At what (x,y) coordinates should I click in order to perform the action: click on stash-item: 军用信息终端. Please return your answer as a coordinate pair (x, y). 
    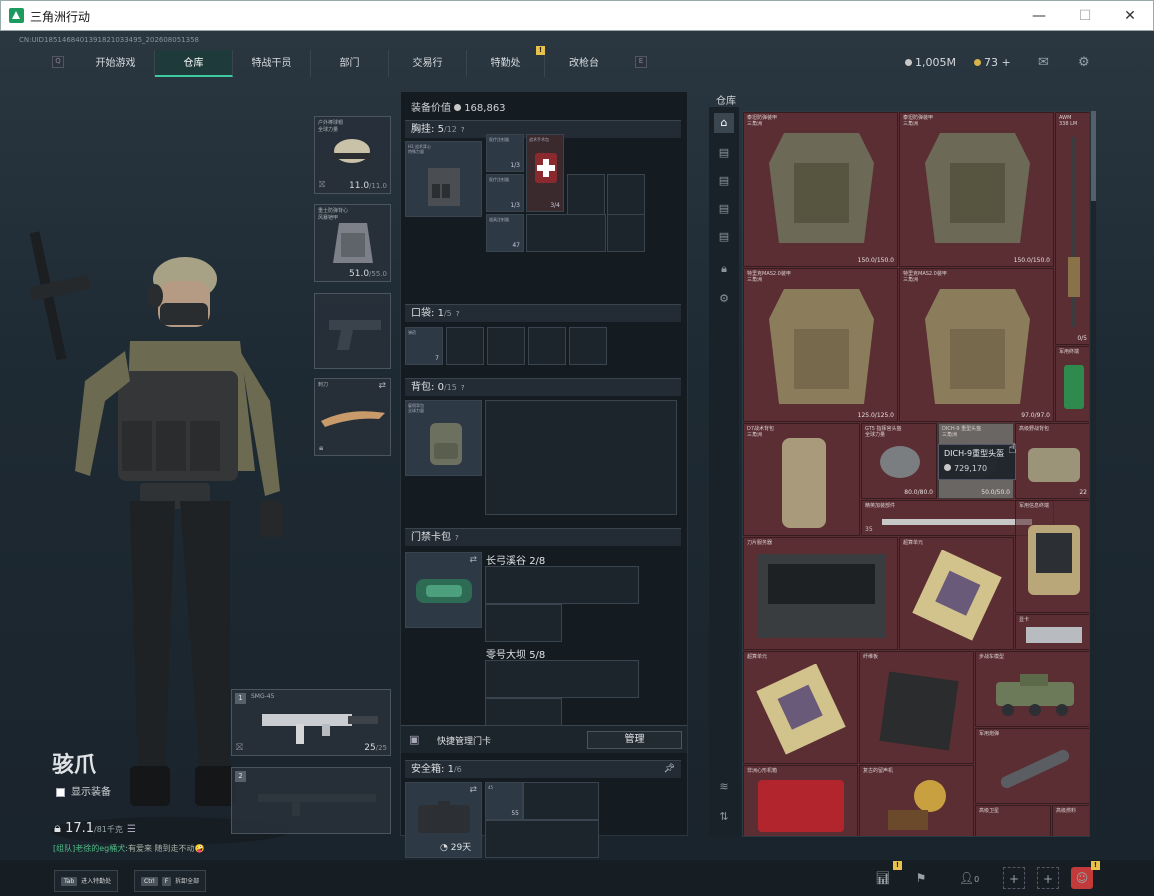
    Looking at the image, I should click on (1052, 556).